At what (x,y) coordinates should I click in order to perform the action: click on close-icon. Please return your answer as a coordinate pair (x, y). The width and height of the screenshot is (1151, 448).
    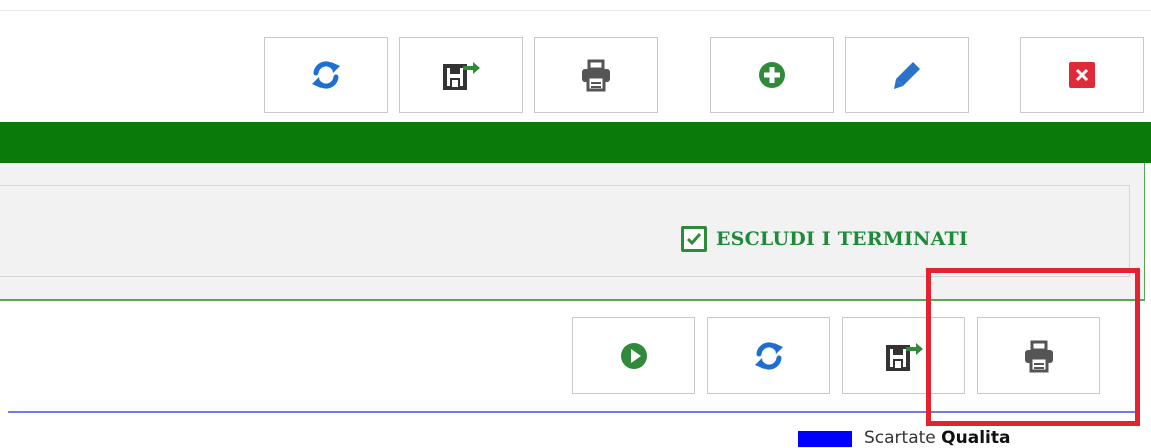
    Looking at the image, I should click on (1082, 75).